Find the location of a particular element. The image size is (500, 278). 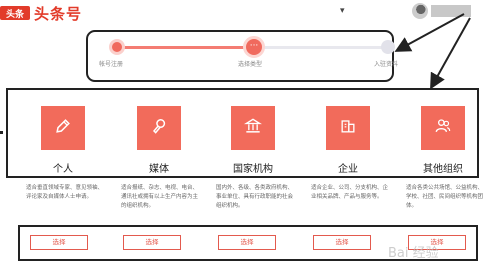

pencil-icon is located at coordinates (63, 128).